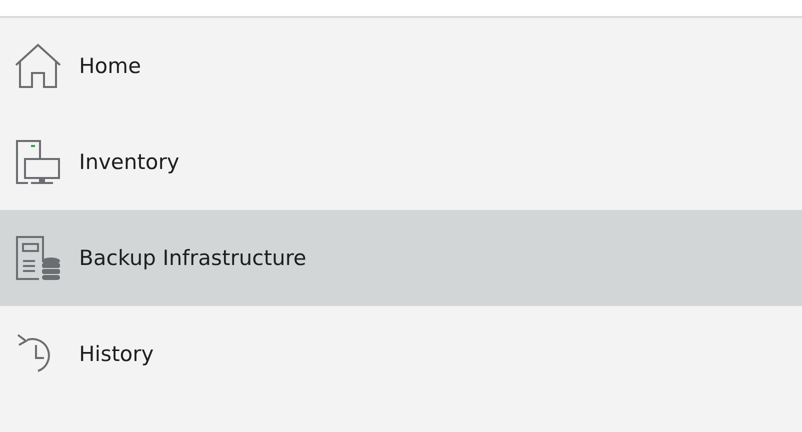 This screenshot has height=432, width=802. Describe the element at coordinates (38, 258) in the screenshot. I see `server-database-icon` at that location.